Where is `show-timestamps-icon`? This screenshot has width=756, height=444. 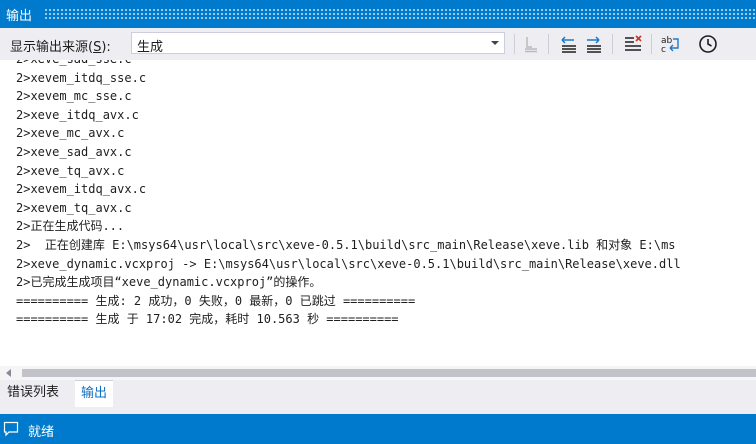 show-timestamps-icon is located at coordinates (708, 44).